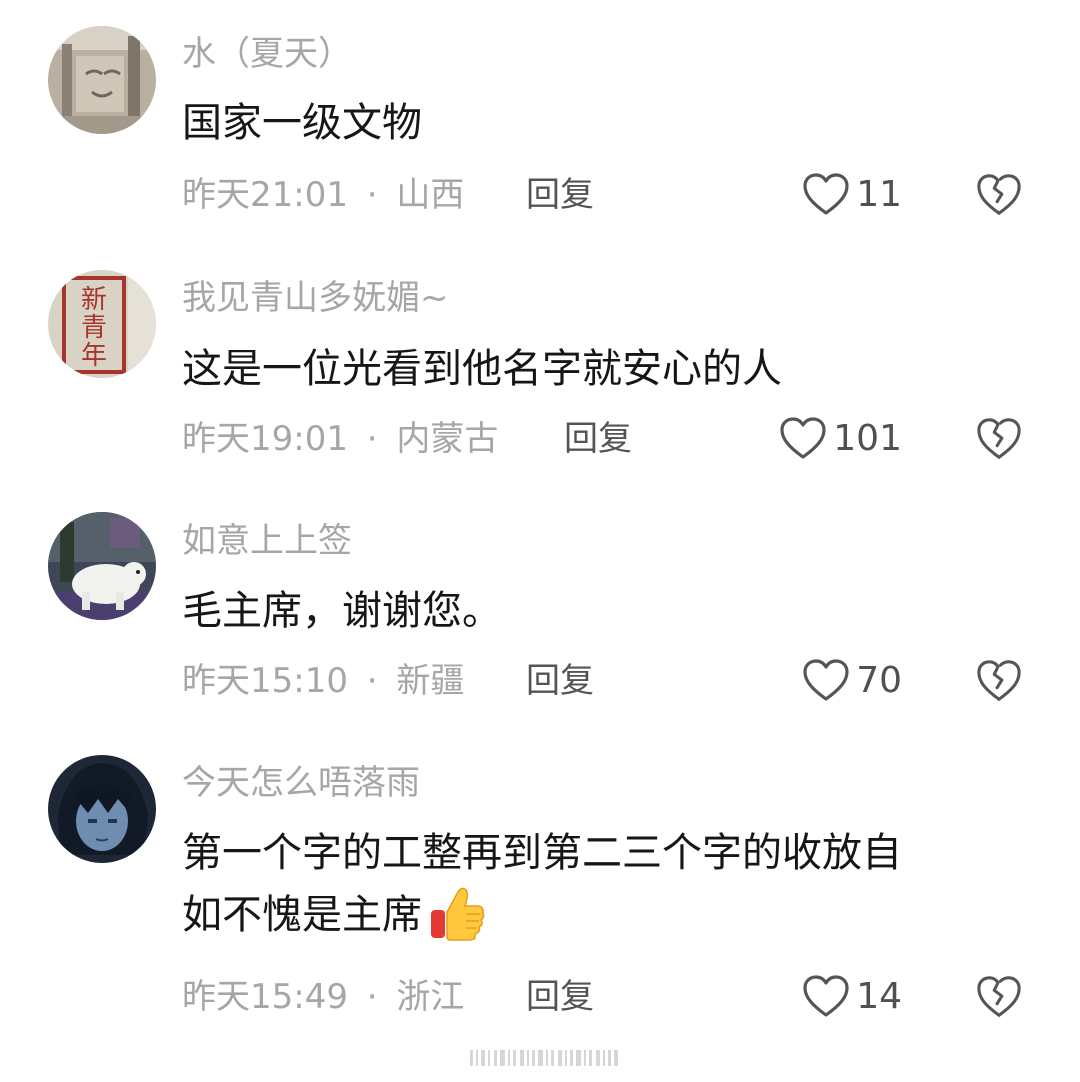  I want to click on comment-meta: 昨天15:49 · 浙江, so click(323, 997).